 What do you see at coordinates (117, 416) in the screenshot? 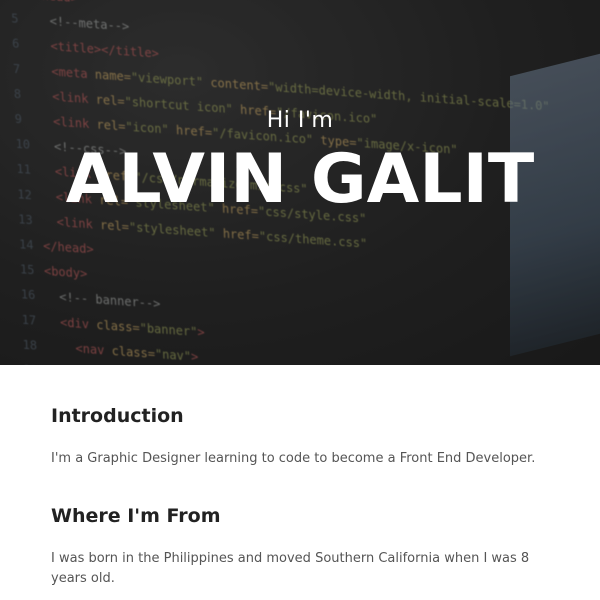
I see `section-heading: Introduction` at bounding box center [117, 416].